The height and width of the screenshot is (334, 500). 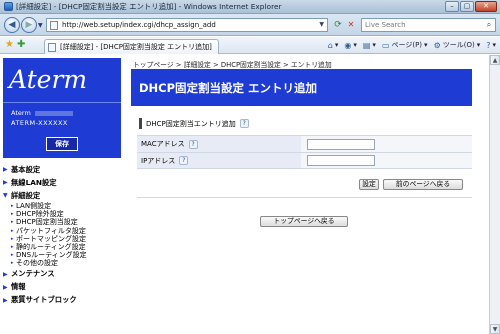 I want to click on print-icon: ▤, so click(x=366, y=45).